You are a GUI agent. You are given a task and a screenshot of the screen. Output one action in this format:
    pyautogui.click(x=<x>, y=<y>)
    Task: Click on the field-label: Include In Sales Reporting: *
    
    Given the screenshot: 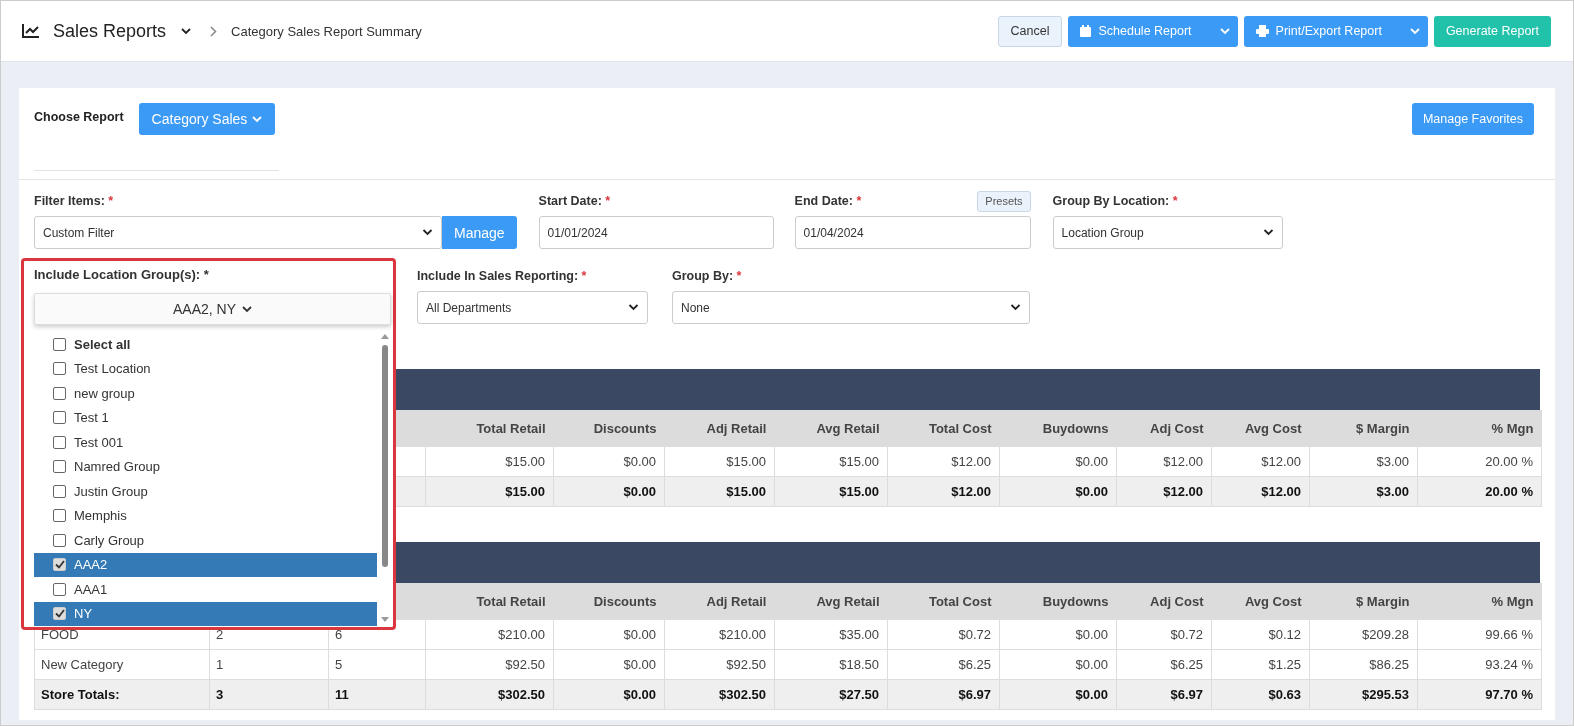 What is the action you would take?
    pyautogui.click(x=502, y=276)
    